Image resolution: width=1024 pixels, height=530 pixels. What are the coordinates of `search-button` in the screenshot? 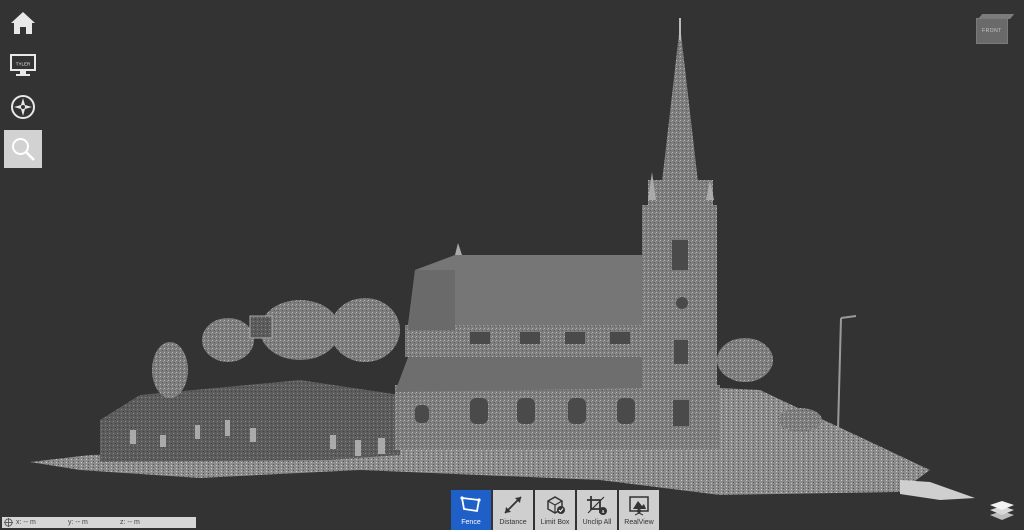 It's located at (23, 149).